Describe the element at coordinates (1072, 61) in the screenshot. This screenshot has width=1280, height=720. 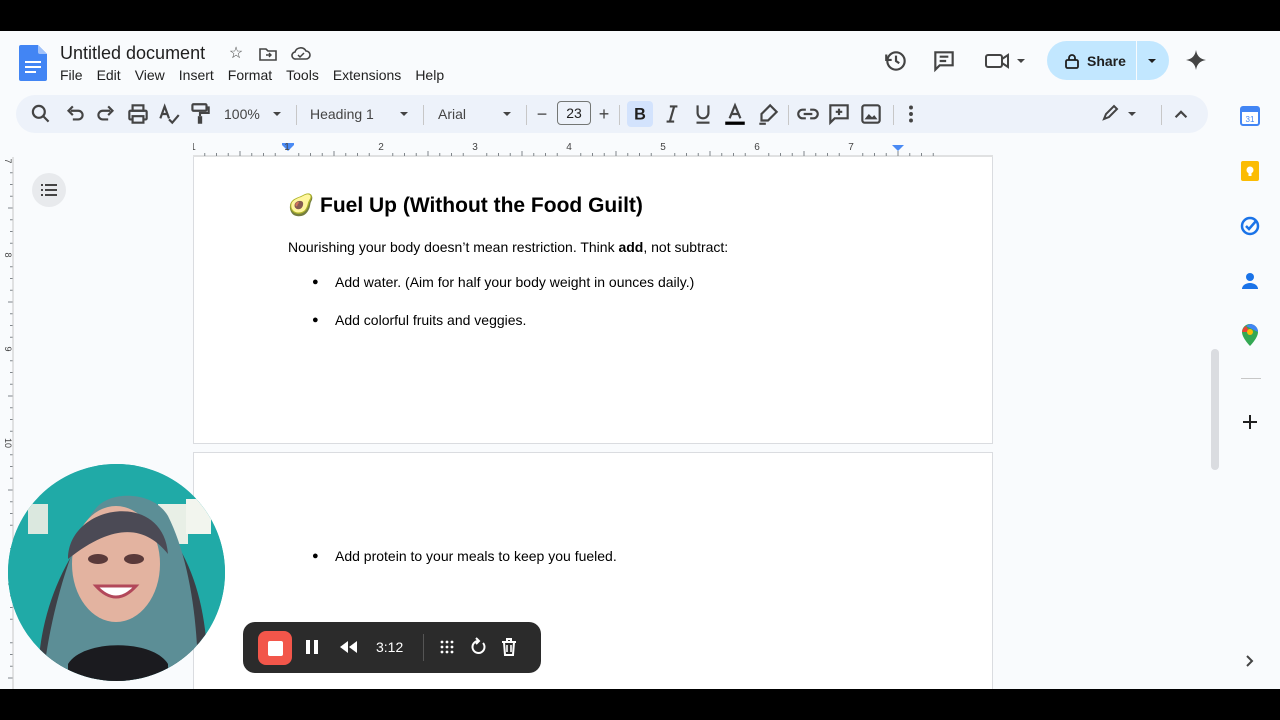
I see `lock-icon` at that location.